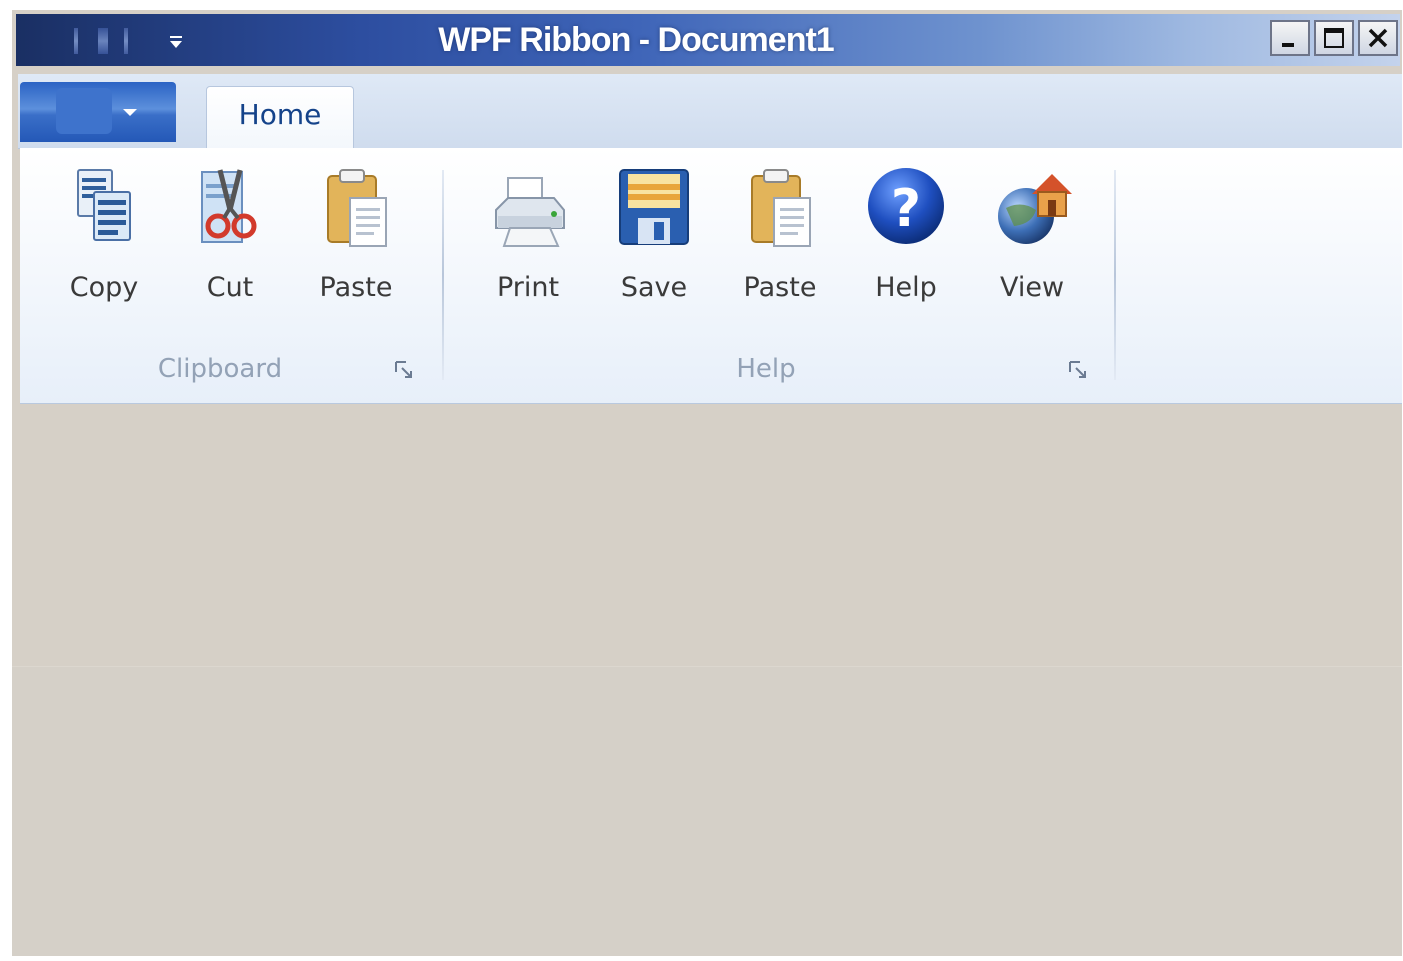  I want to click on copy-label: Copy, so click(104, 287).